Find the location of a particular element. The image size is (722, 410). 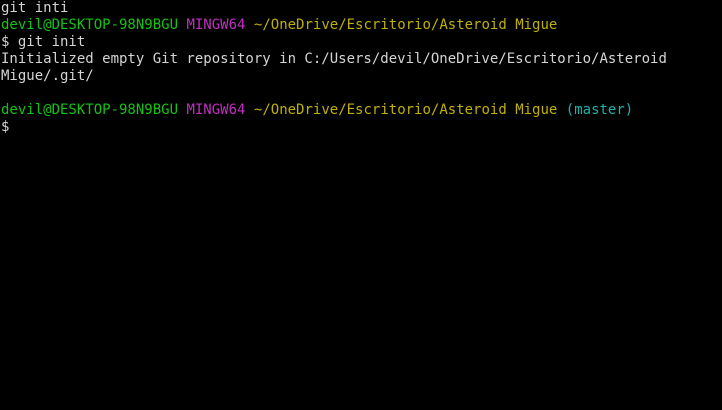

command-text: $ git init is located at coordinates (43, 42).